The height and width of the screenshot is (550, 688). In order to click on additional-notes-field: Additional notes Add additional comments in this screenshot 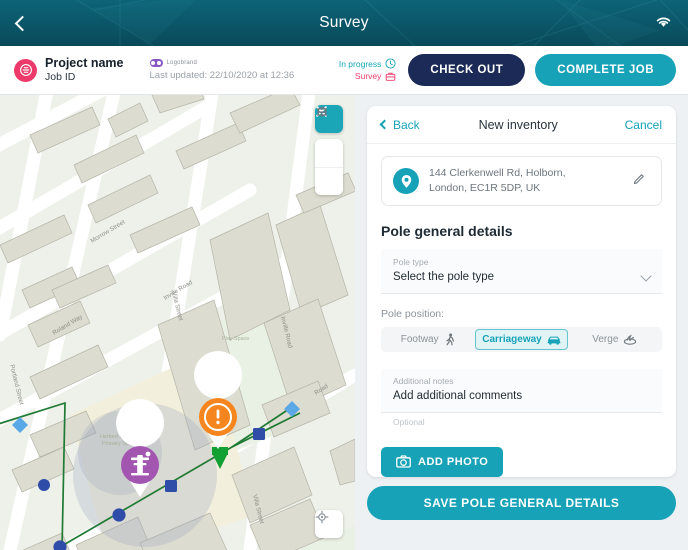, I will do `click(521, 391)`.